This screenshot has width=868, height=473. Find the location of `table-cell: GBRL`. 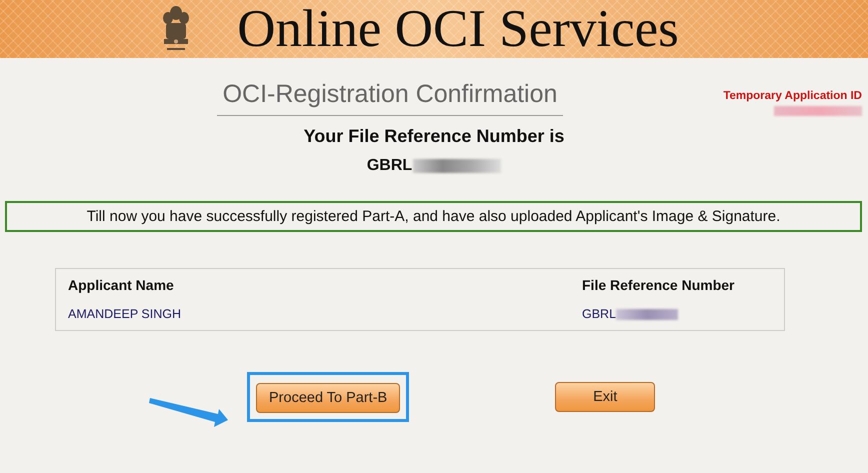

table-cell: GBRL is located at coordinates (599, 314).